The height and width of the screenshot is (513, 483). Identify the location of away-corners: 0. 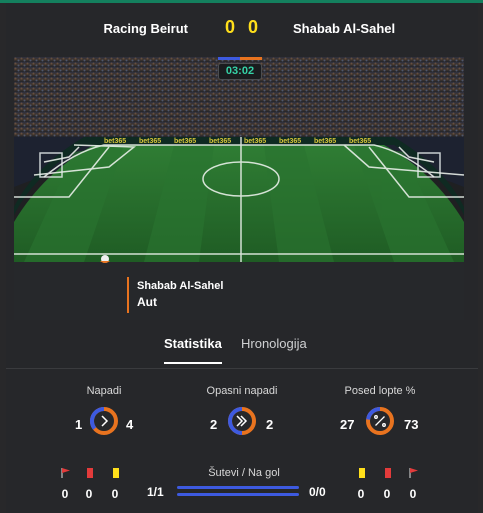
(413, 494).